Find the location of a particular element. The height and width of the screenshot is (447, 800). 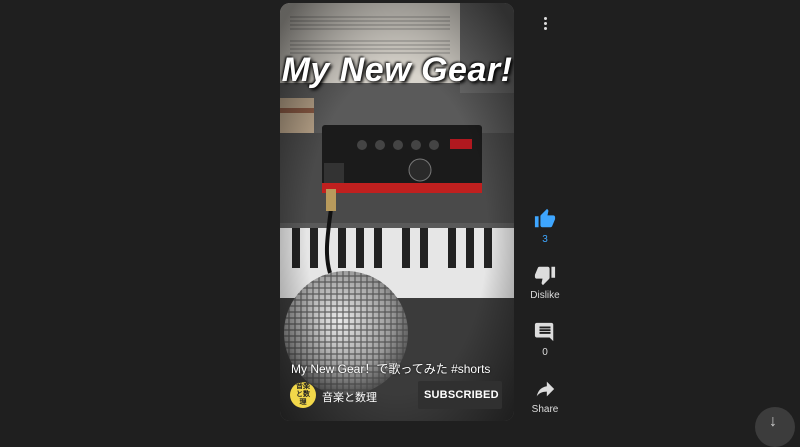

share-button: Share is located at coordinates (545, 396).